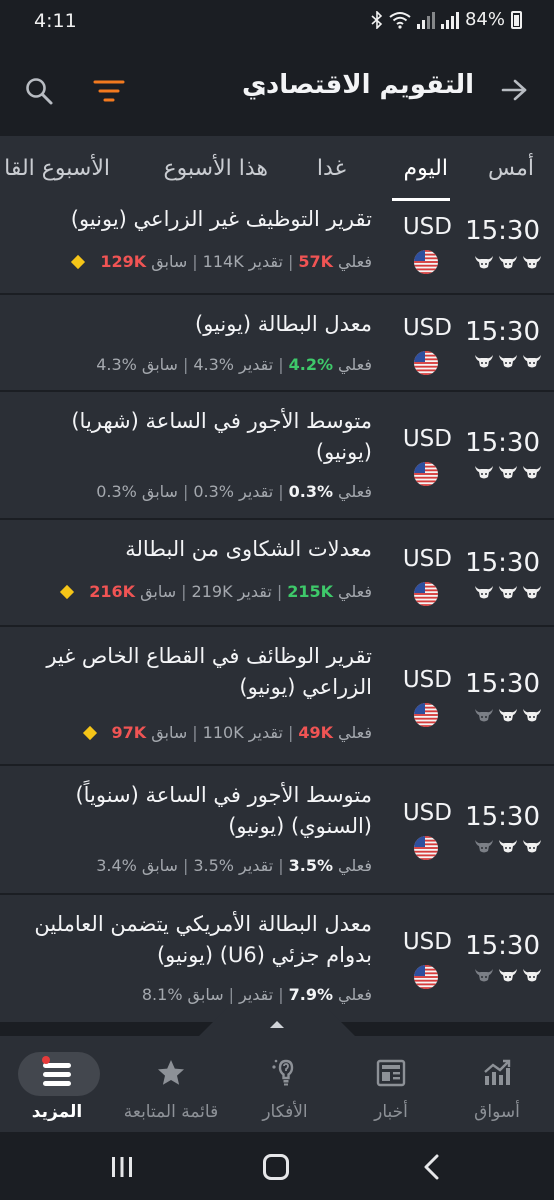 The width and height of the screenshot is (554, 1200). I want to click on event-time: 15:30, so click(502, 563).